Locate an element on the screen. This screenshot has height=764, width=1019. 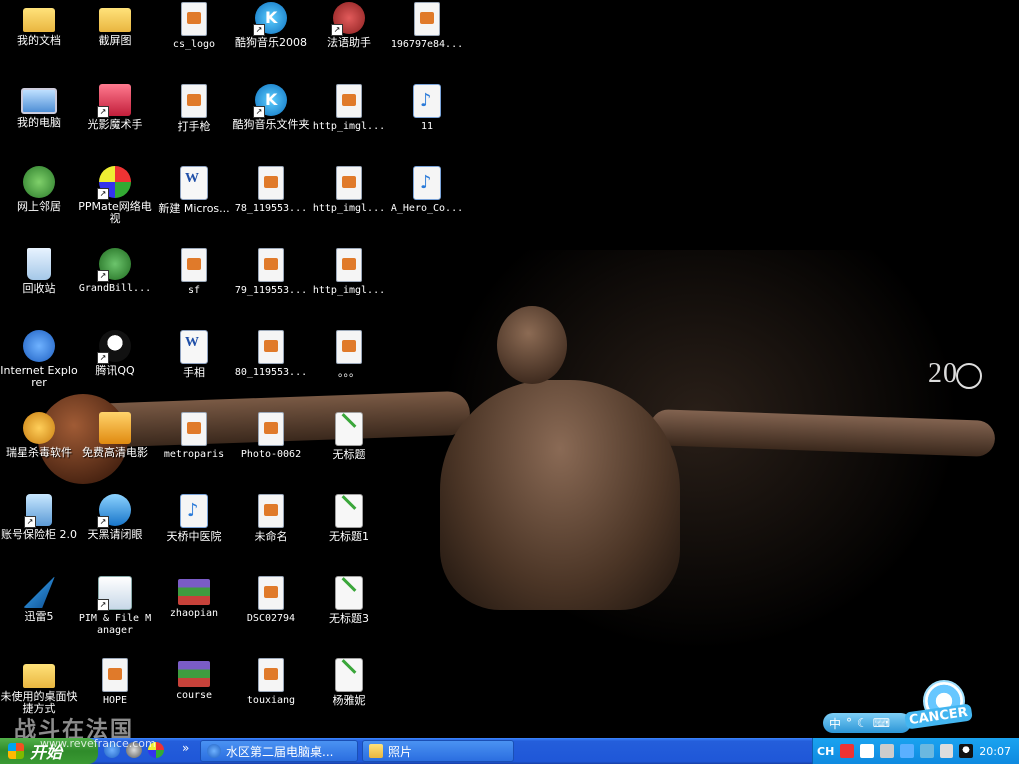
desktop-icon-metroparis: metroparis is located at coordinates (194, 436).